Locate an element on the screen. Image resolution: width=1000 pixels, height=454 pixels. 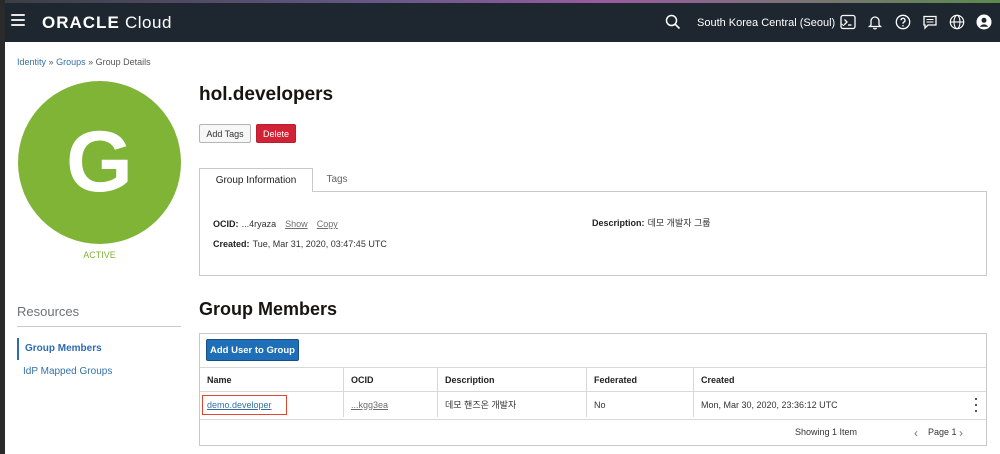
breadcrumb: Identity » Groups » Group Details is located at coordinates (84, 62).